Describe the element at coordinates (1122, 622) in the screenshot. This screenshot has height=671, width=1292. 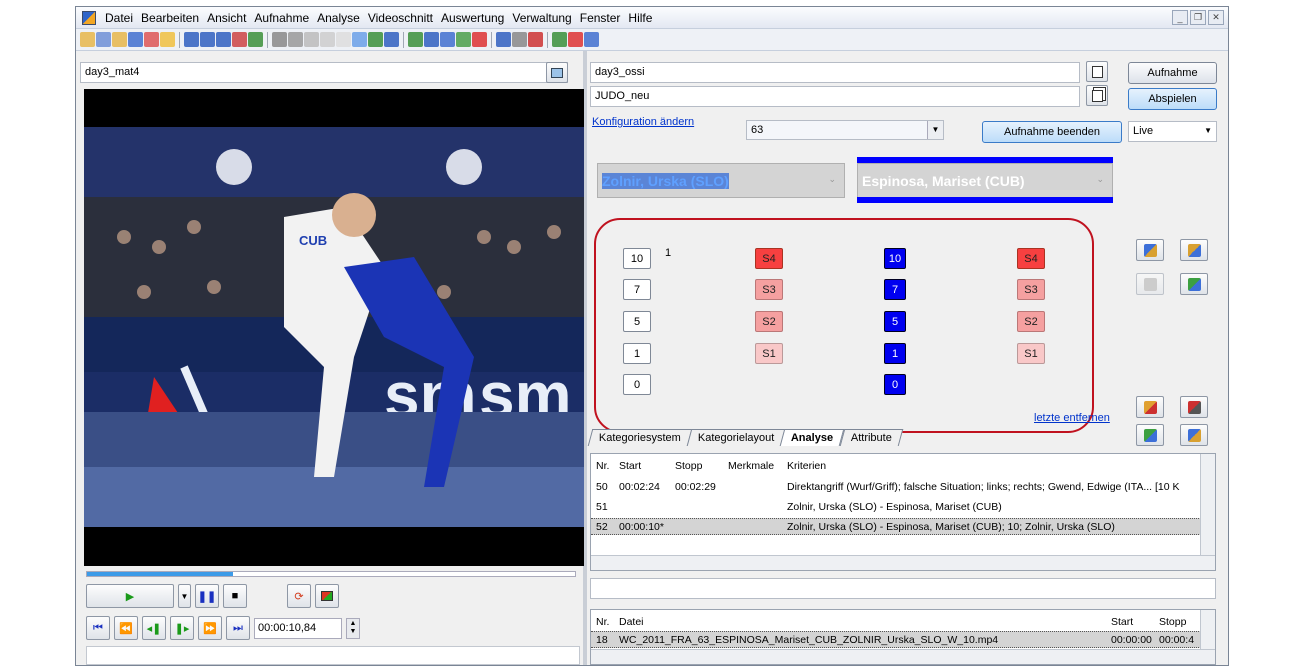
I see `file-col-start: Start` at that location.